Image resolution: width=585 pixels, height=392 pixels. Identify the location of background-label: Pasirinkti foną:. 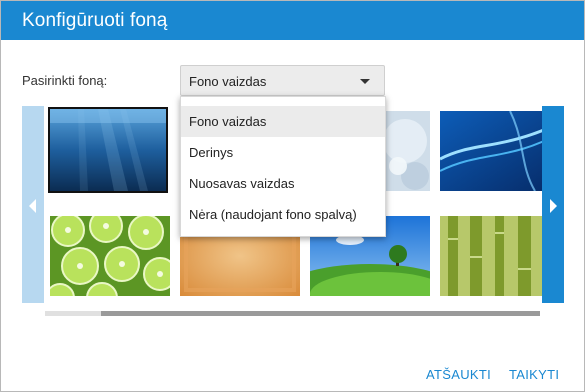
(65, 80).